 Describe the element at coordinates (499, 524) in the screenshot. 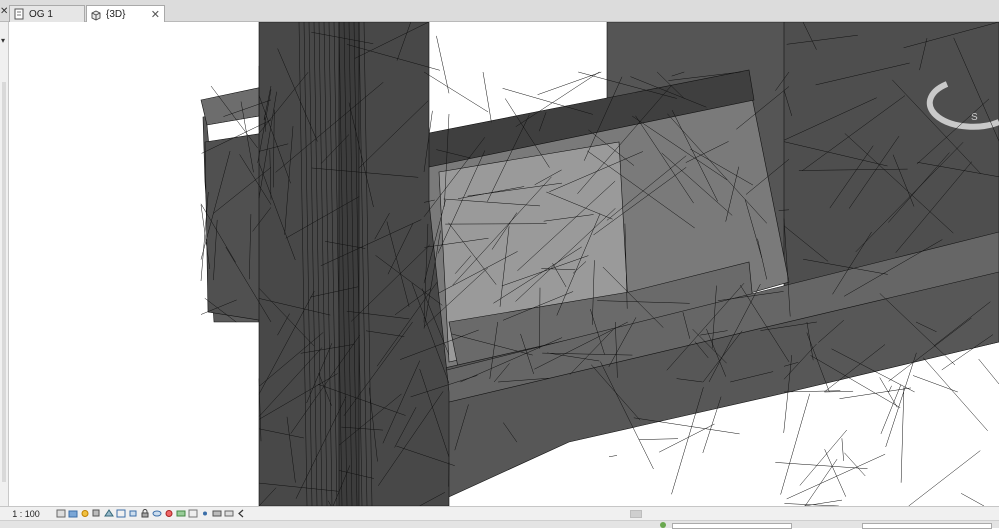

I see `status-strip` at that location.